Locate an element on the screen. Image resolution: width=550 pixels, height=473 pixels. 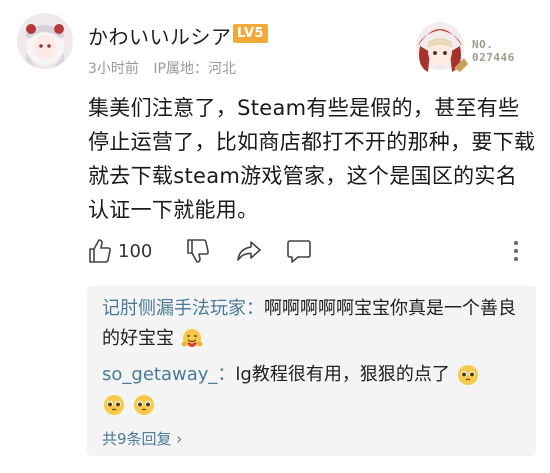
more-button is located at coordinates (516, 251).